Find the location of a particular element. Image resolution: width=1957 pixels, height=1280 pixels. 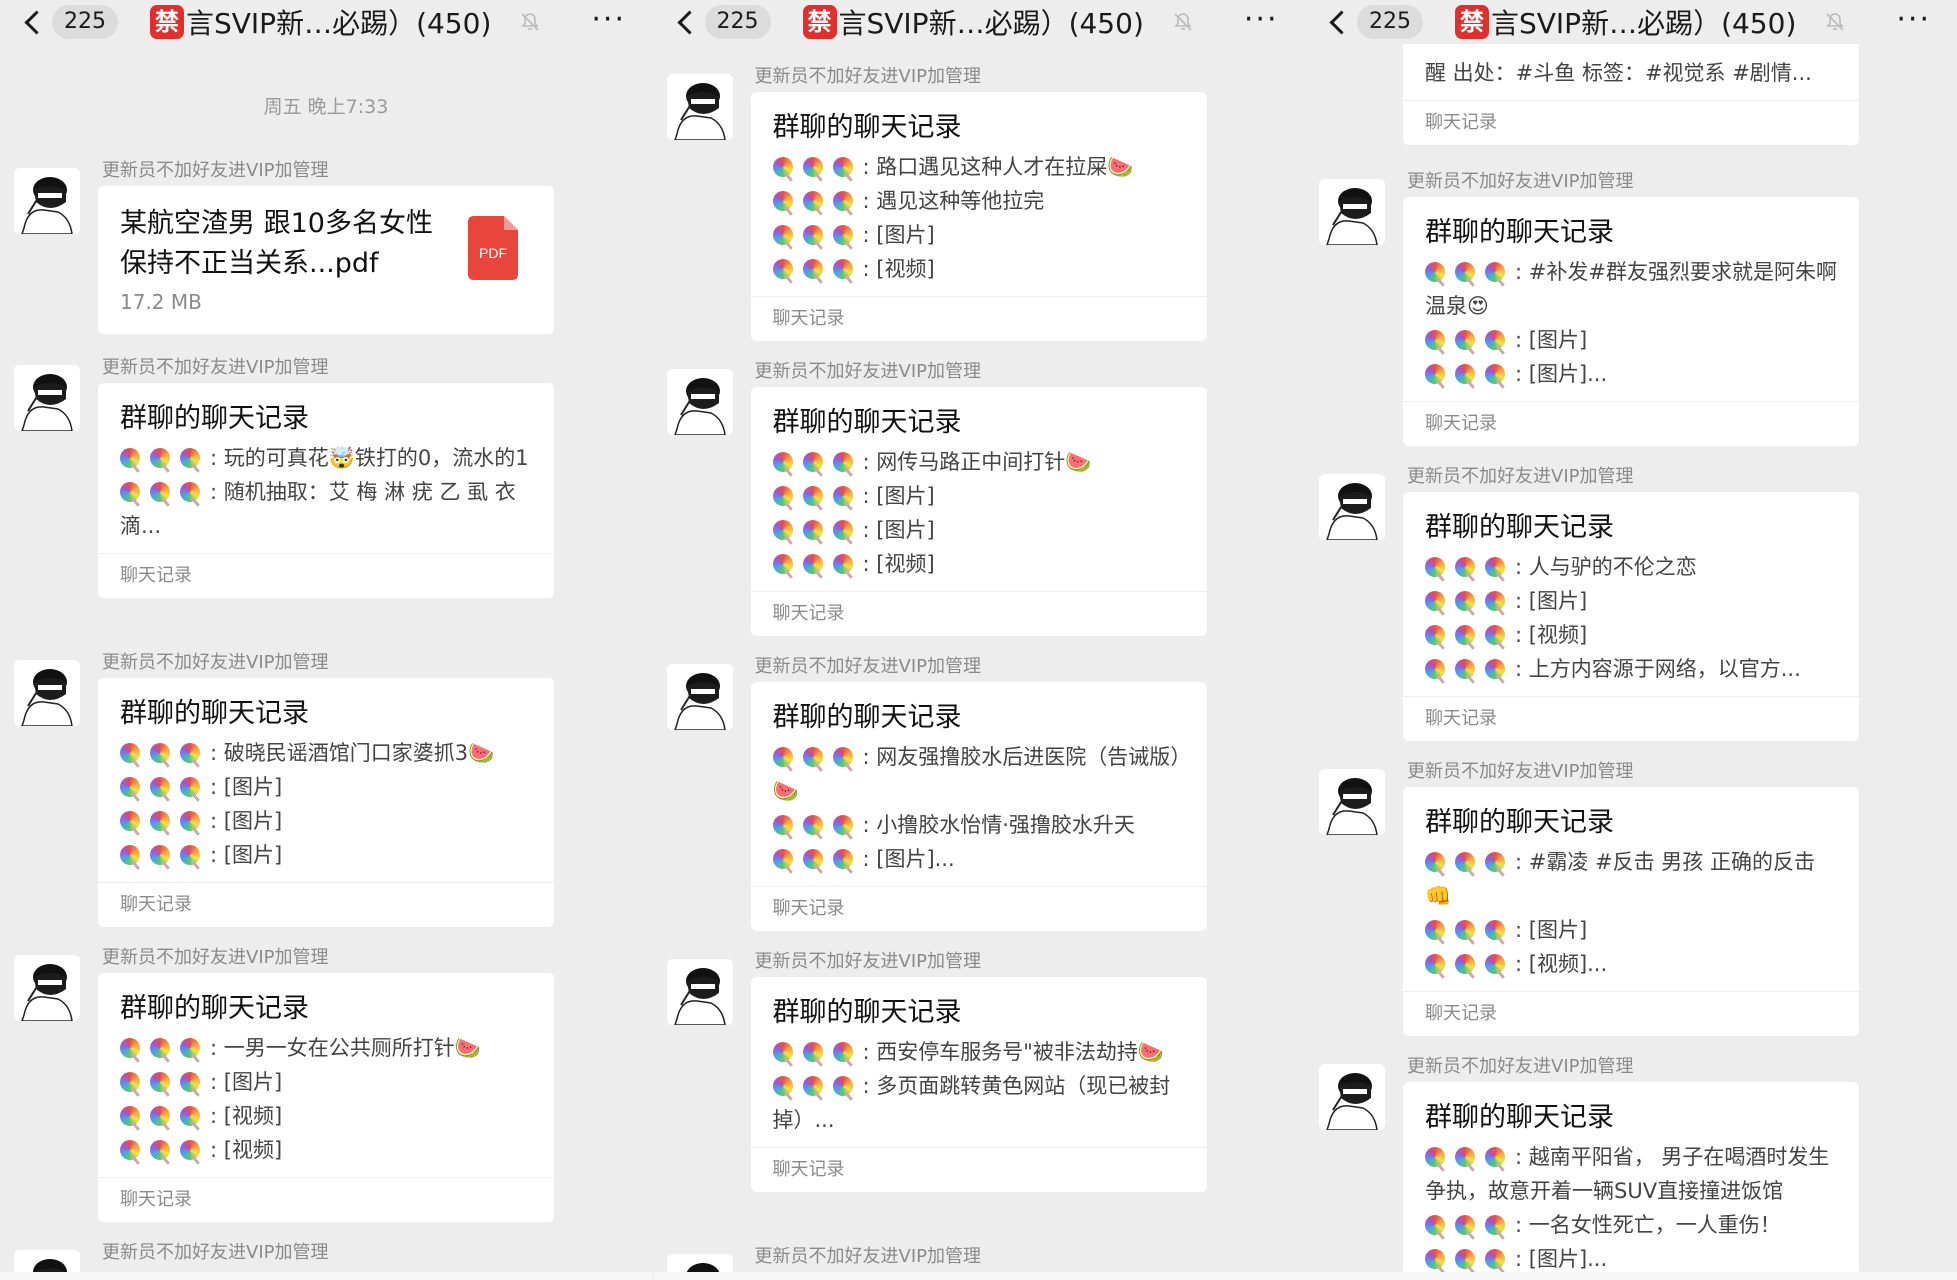

file-message-bubble: 某航空渣男 跟10多名女性保持不正当关系...pdf 17.2 MB PDF is located at coordinates (326, 260).